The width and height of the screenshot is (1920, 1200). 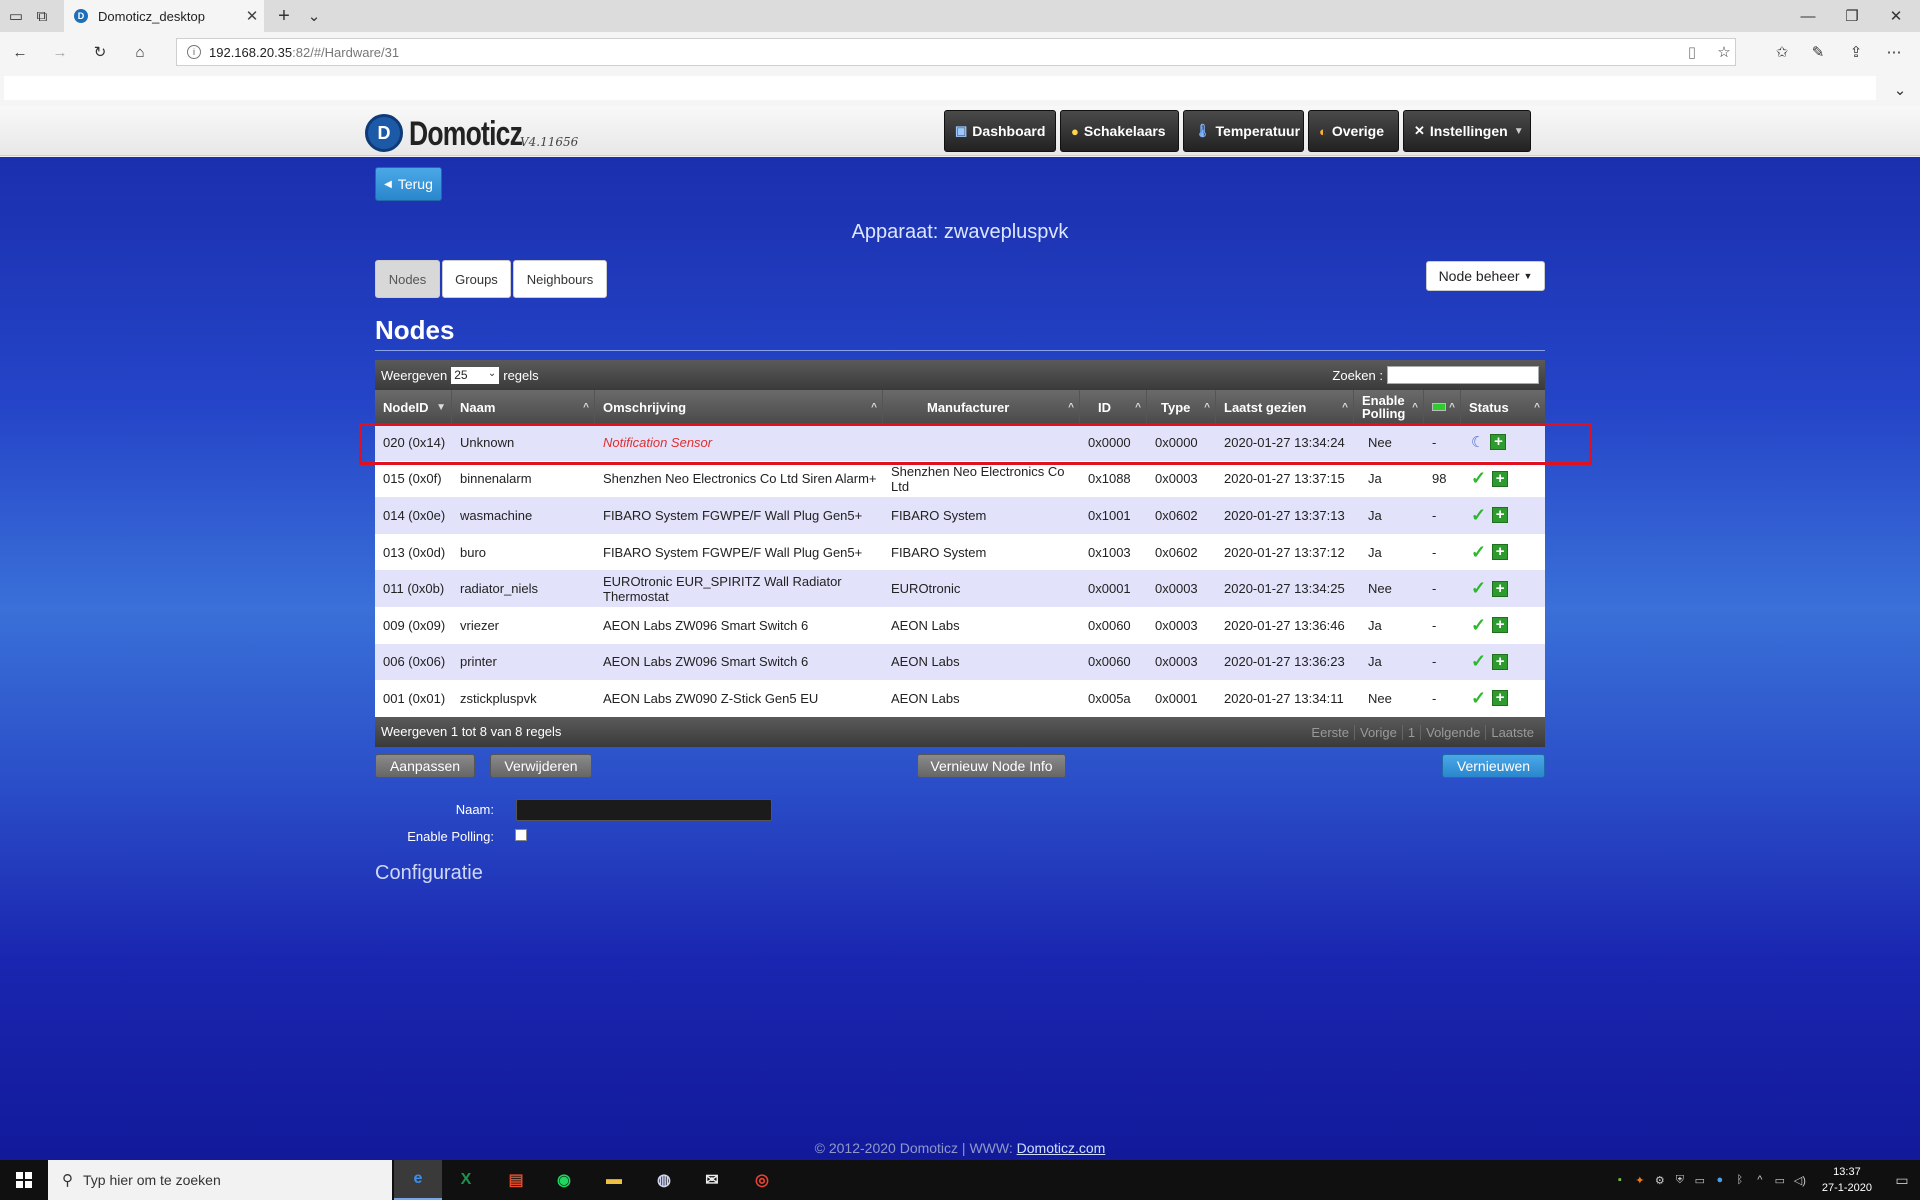 What do you see at coordinates (1442, 407) in the screenshot?
I see `col-battery: ^` at bounding box center [1442, 407].